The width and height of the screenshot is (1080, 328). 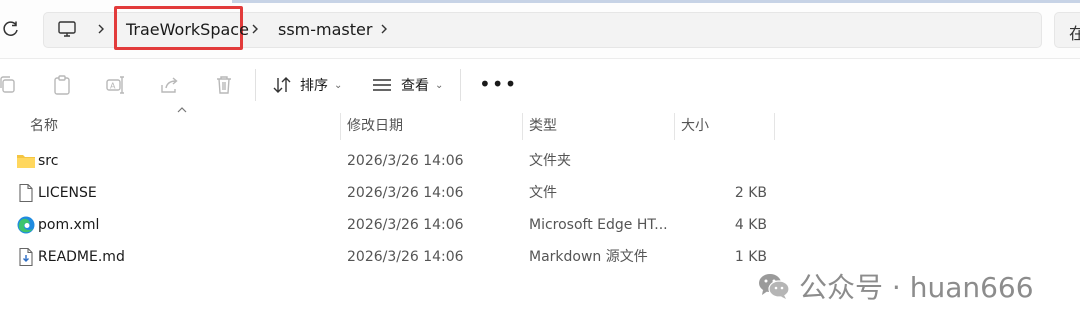 What do you see at coordinates (375, 126) in the screenshot?
I see `column-header-date: 修改日期` at bounding box center [375, 126].